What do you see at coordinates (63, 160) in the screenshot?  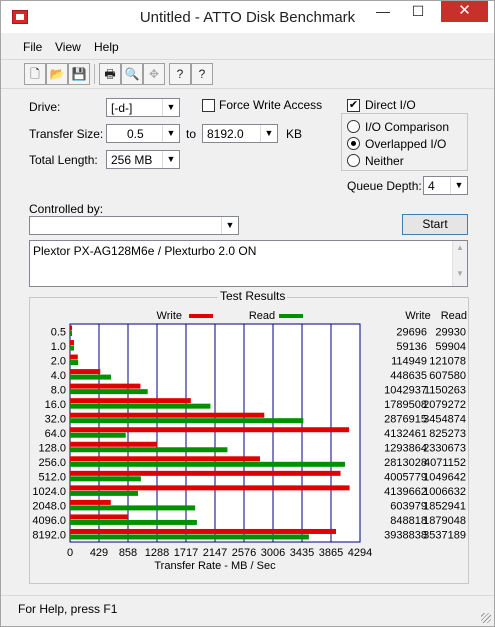 I see `total-length-label: Total Length:` at bounding box center [63, 160].